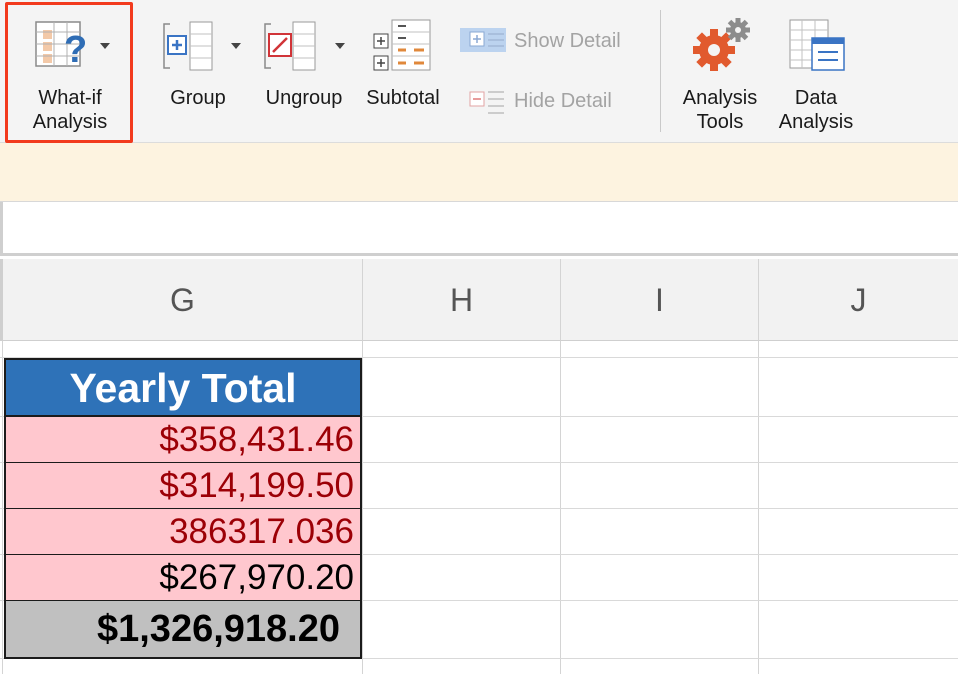 The height and width of the screenshot is (674, 958). I want to click on group-button: Group, so click(201, 71).